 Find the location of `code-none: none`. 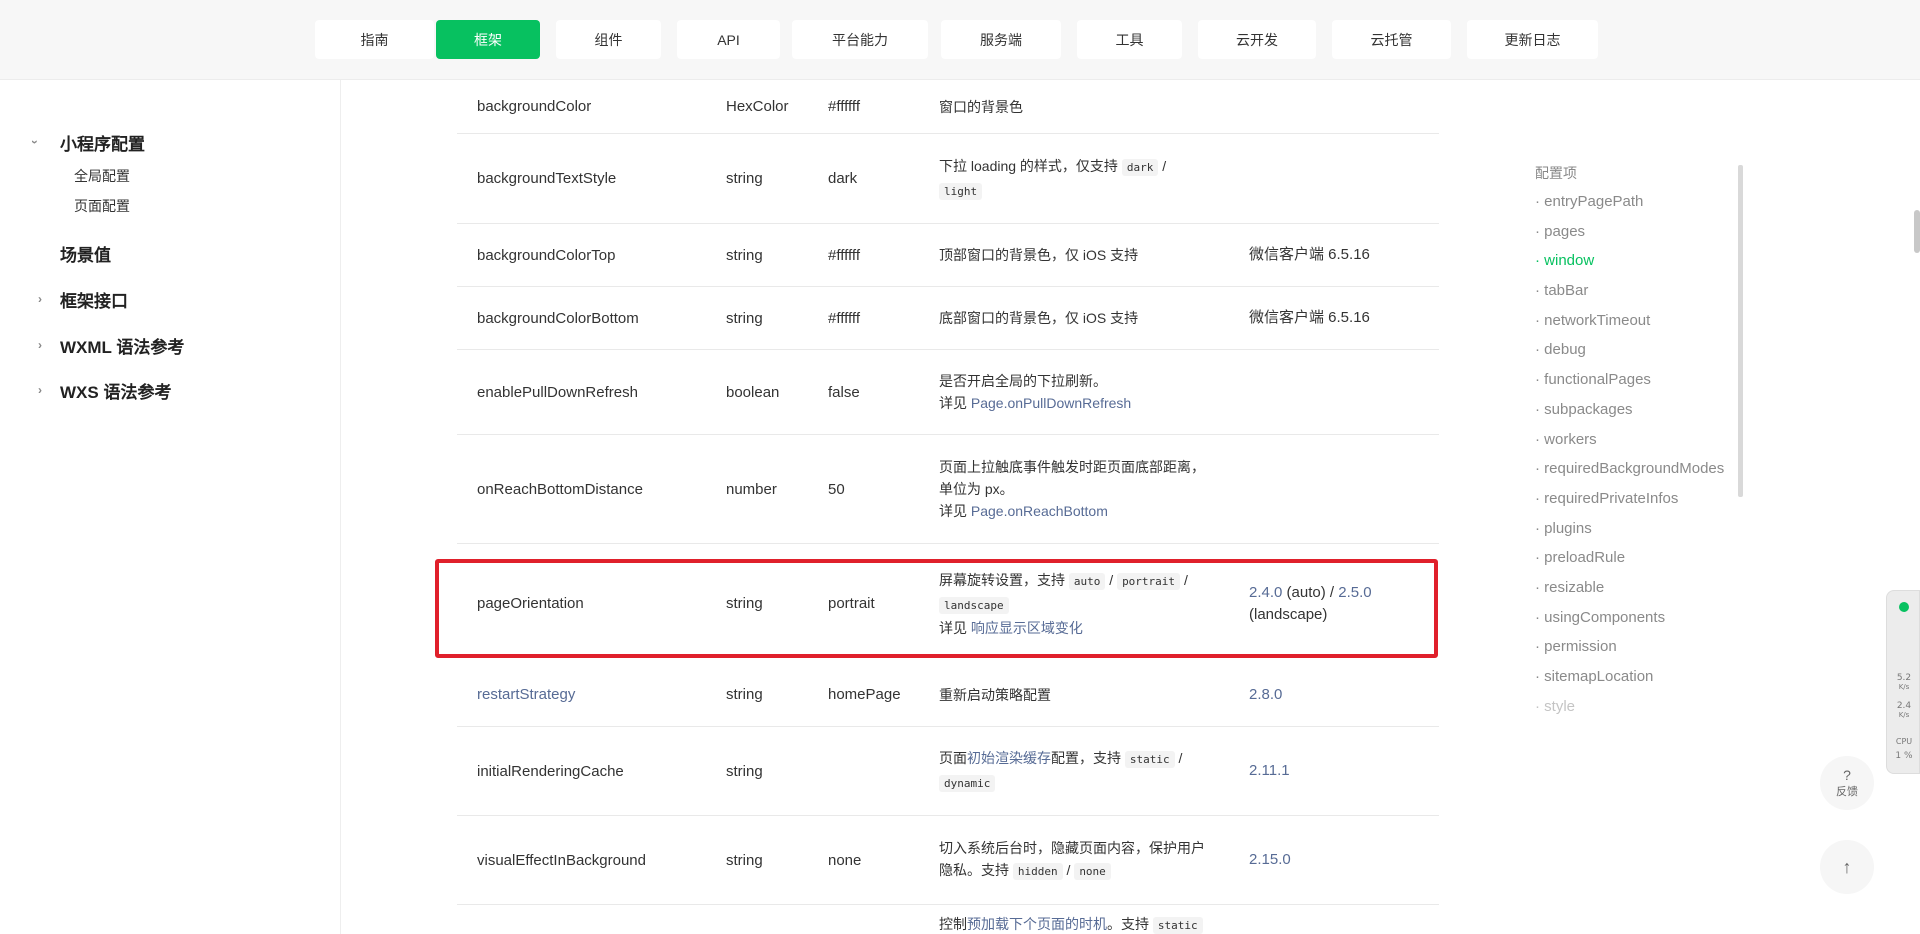

code-none: none is located at coordinates (1092, 871).